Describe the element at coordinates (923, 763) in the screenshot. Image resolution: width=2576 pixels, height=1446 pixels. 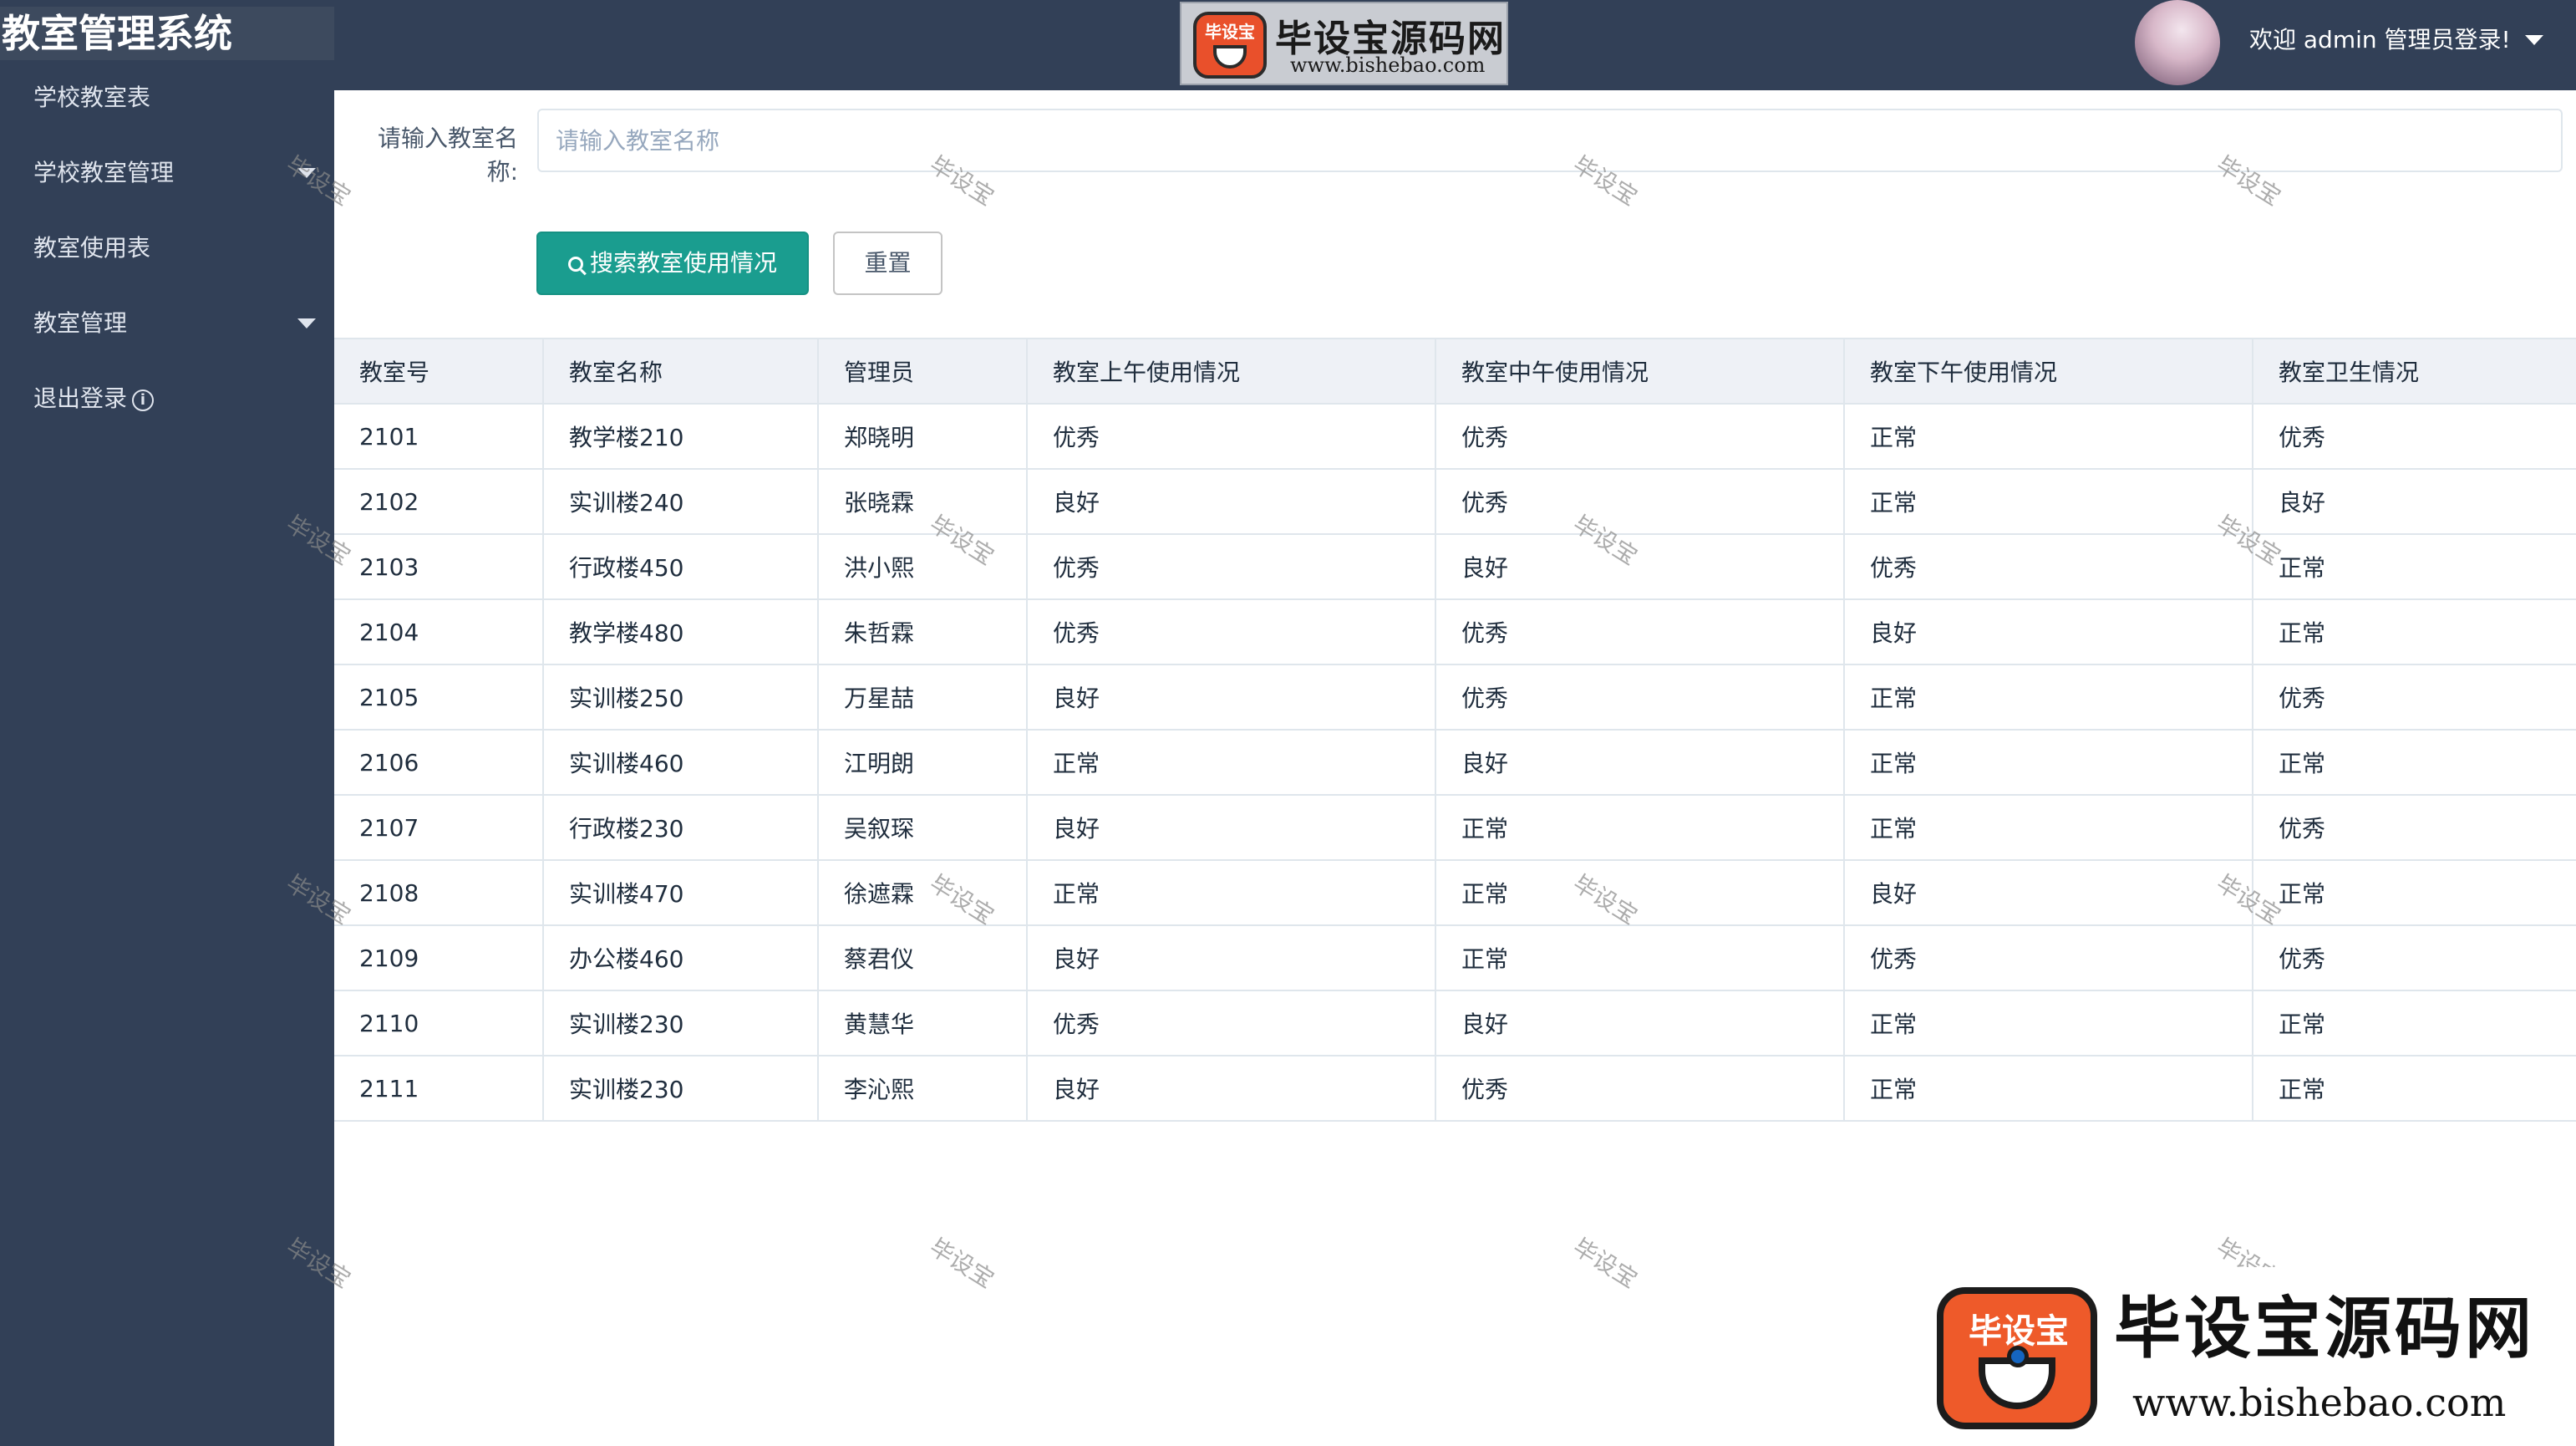
I see `table-cell: 江明朗` at that location.